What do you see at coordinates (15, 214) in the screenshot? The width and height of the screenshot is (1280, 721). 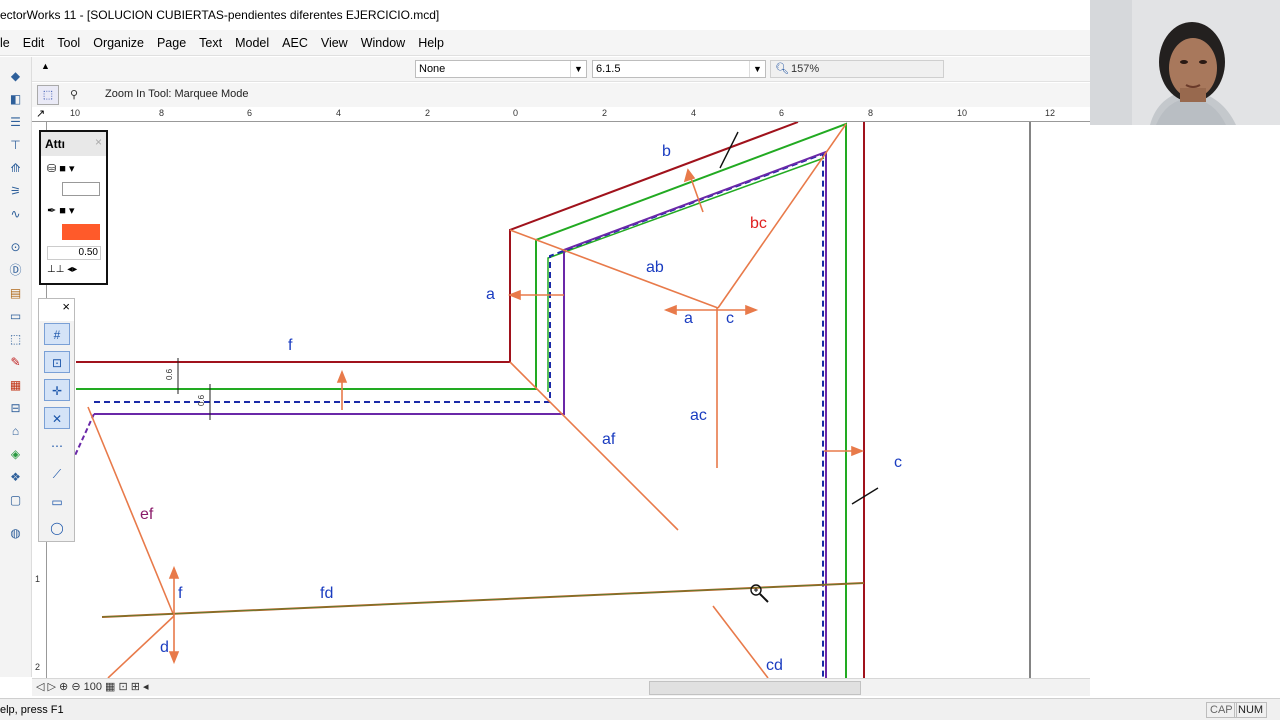 I see `spring-tool-icon: ∿` at bounding box center [15, 214].